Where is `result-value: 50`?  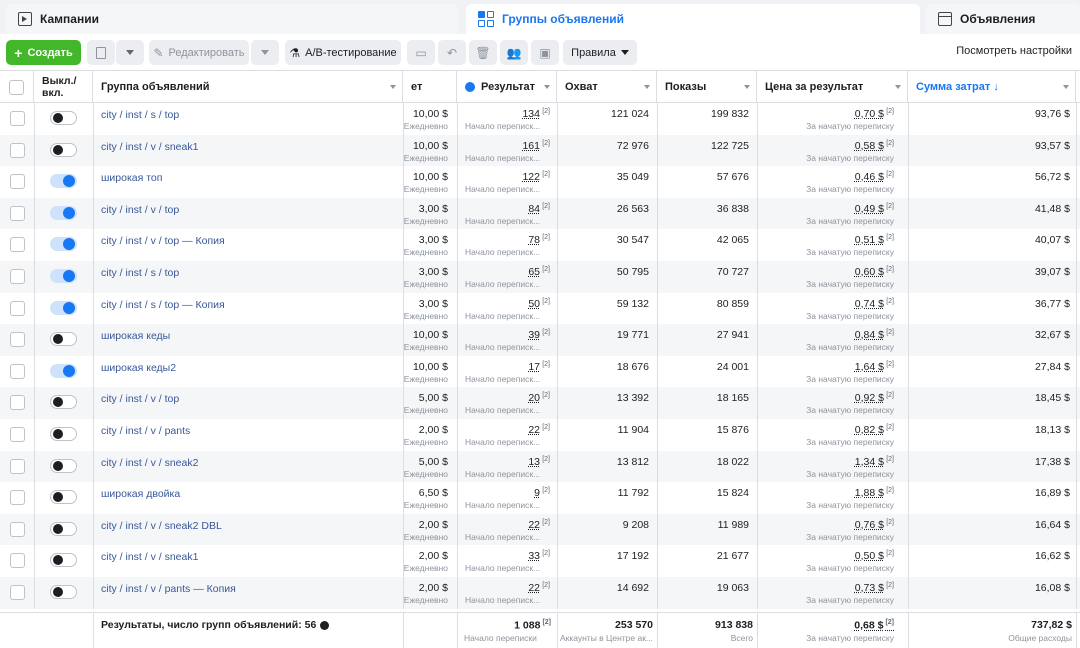 result-value: 50 is located at coordinates (534, 304).